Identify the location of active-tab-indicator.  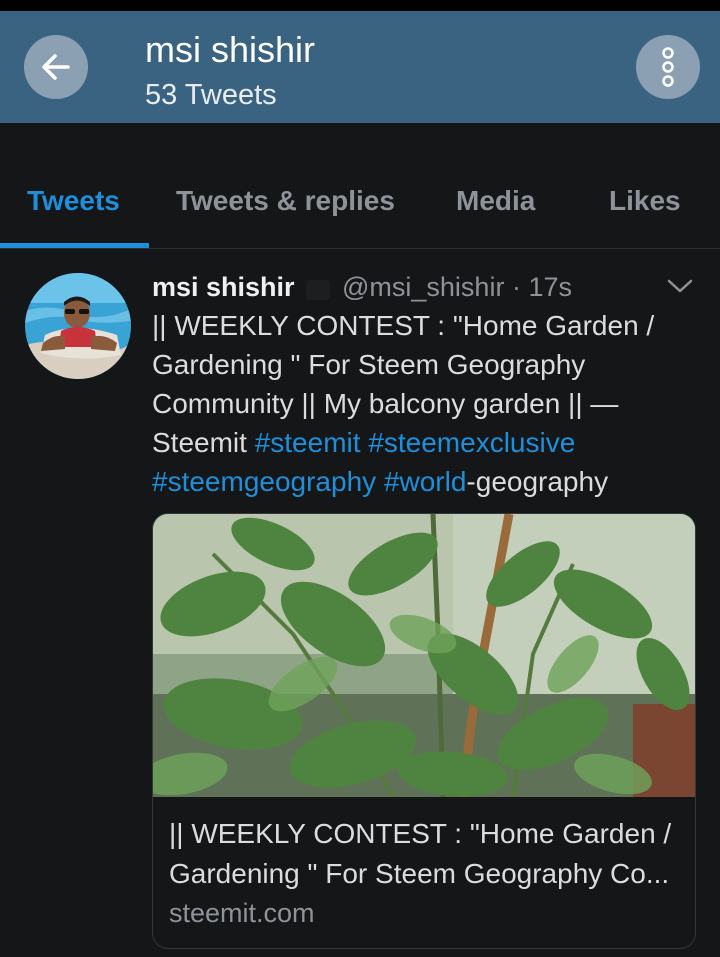
(74, 245).